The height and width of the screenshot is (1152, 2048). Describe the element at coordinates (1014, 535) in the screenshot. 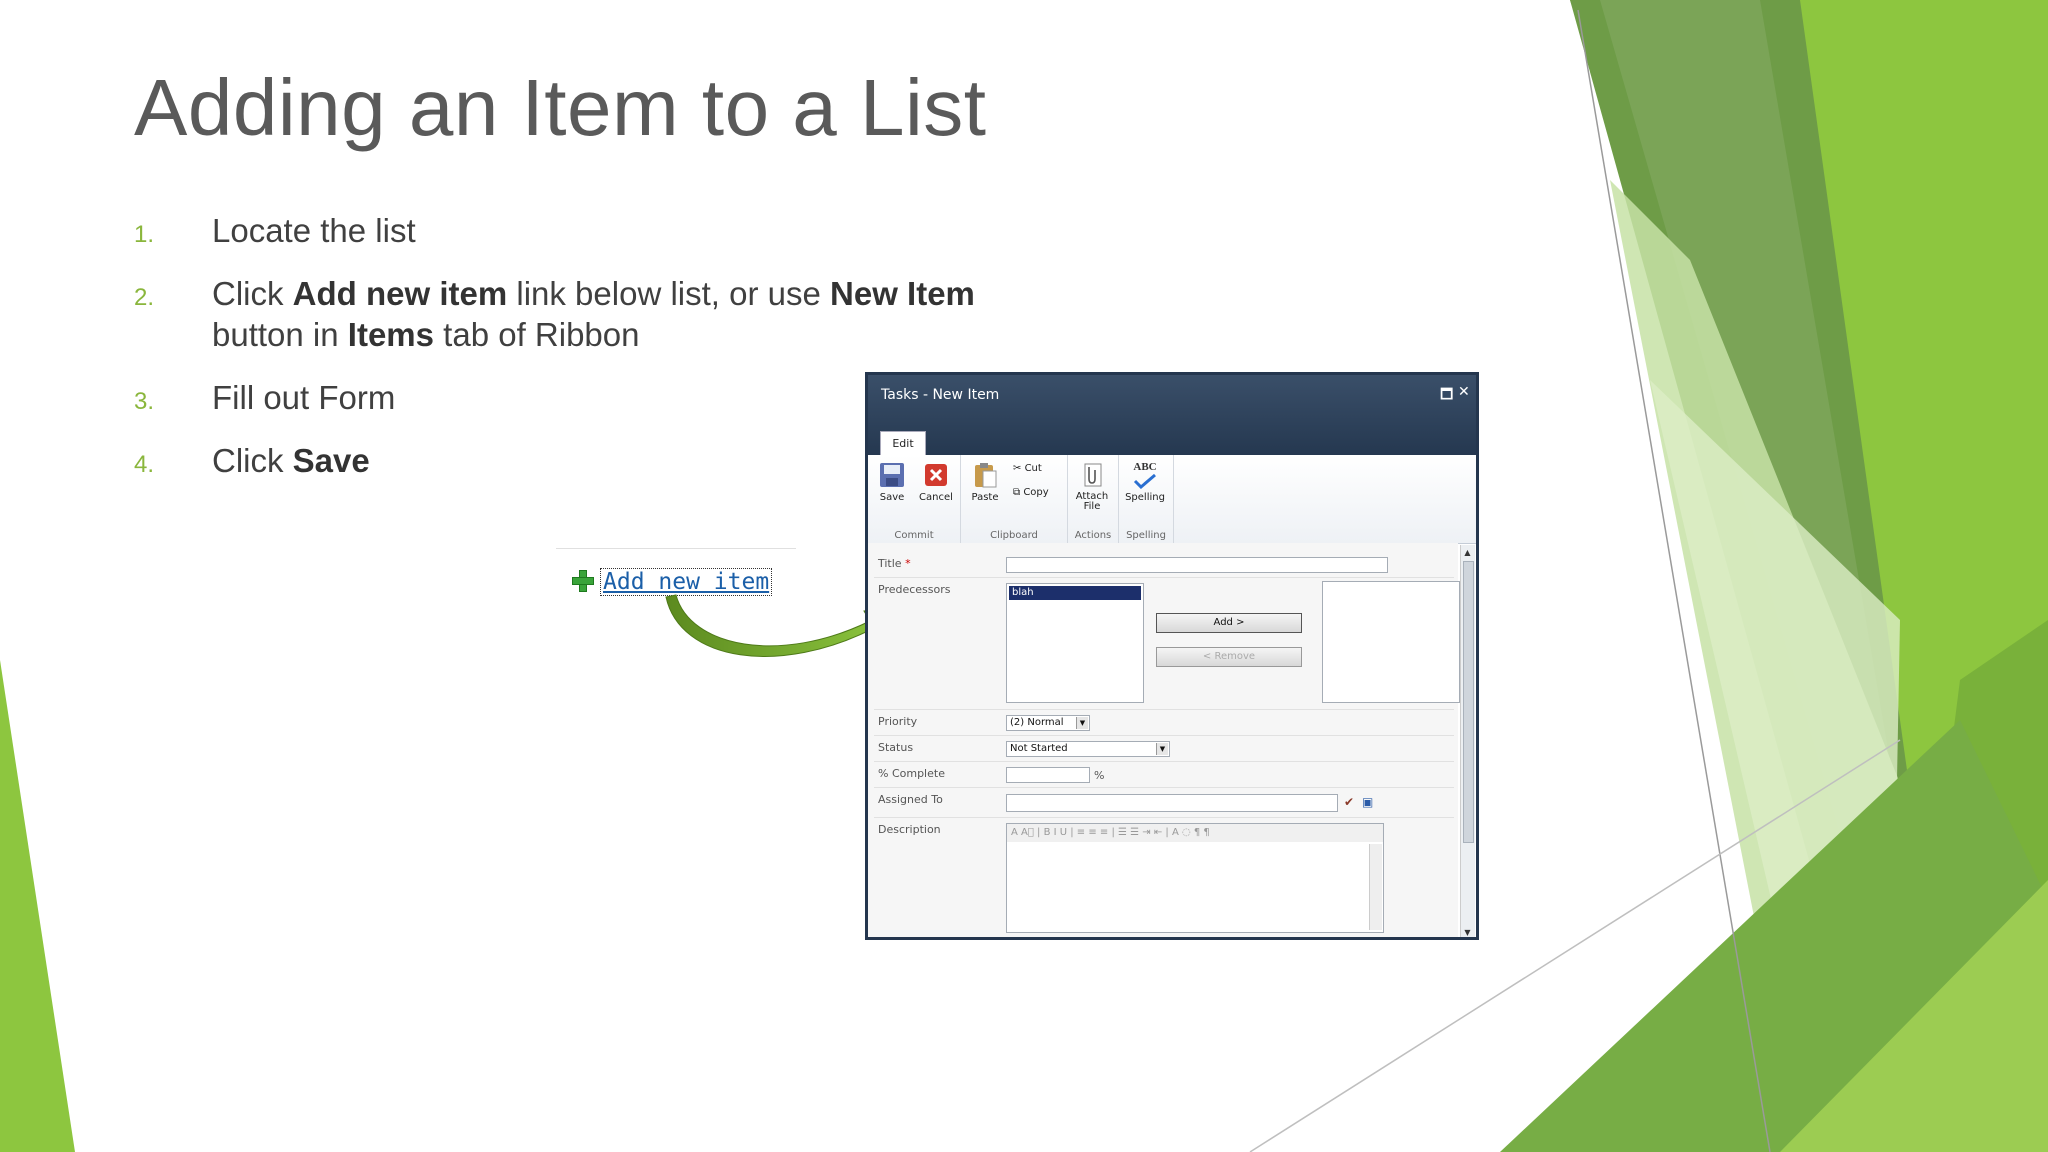

I see `clipboard-group-label: Clipboard` at that location.